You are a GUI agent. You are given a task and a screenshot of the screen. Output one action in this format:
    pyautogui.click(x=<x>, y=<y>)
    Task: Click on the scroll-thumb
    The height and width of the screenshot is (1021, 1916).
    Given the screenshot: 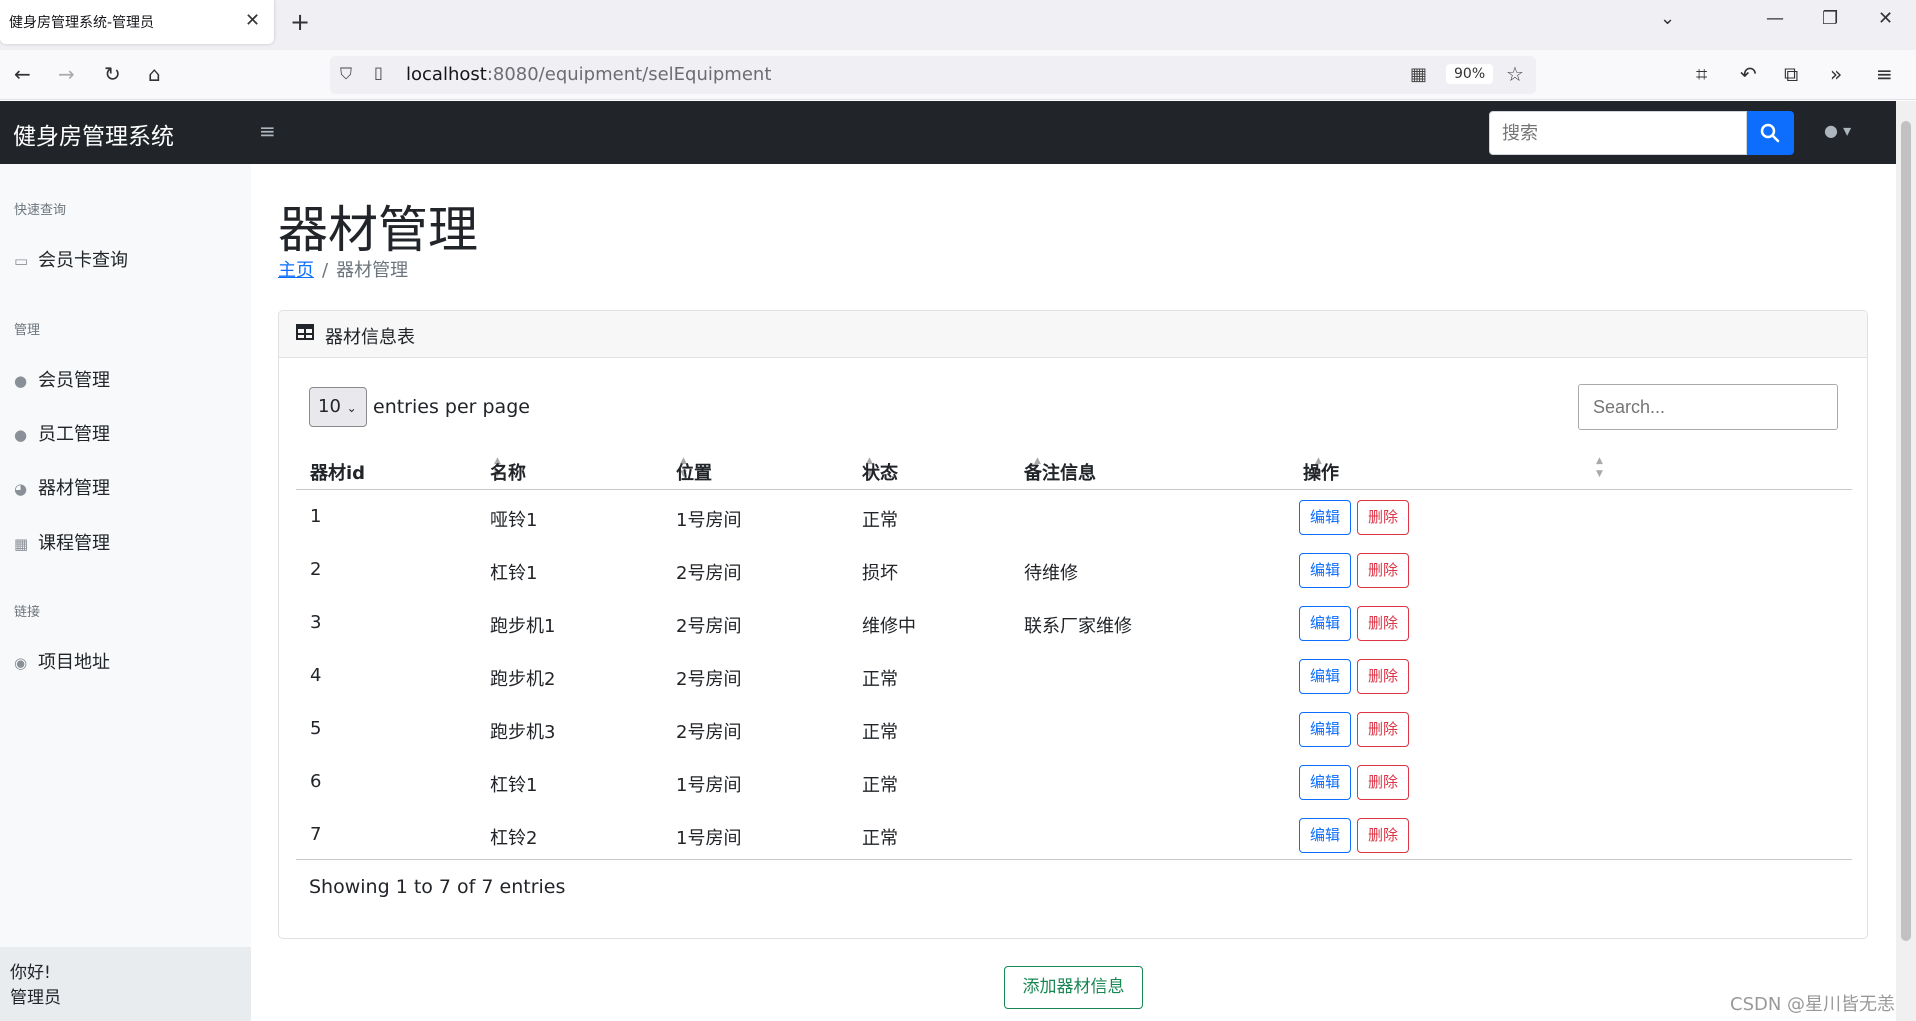 What is the action you would take?
    pyautogui.click(x=1906, y=531)
    